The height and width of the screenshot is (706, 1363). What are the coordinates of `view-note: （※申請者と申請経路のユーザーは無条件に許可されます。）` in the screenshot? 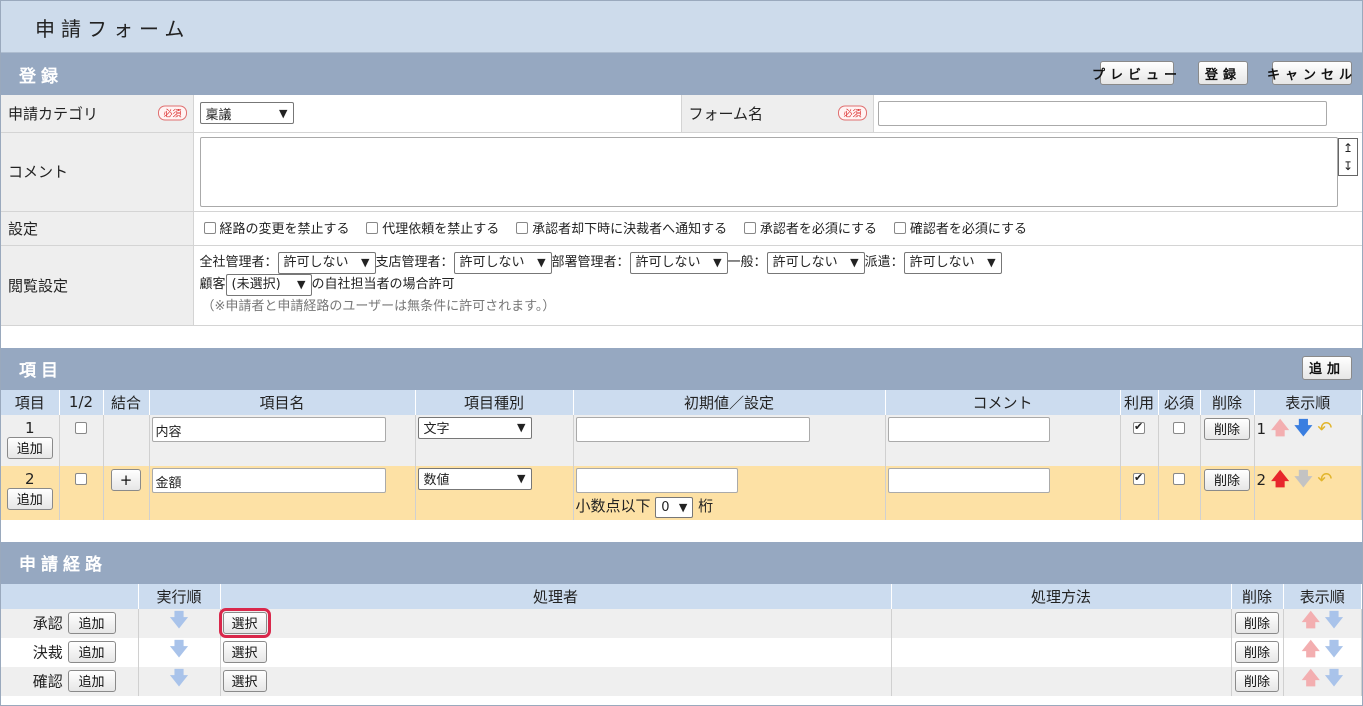 It's located at (378, 306).